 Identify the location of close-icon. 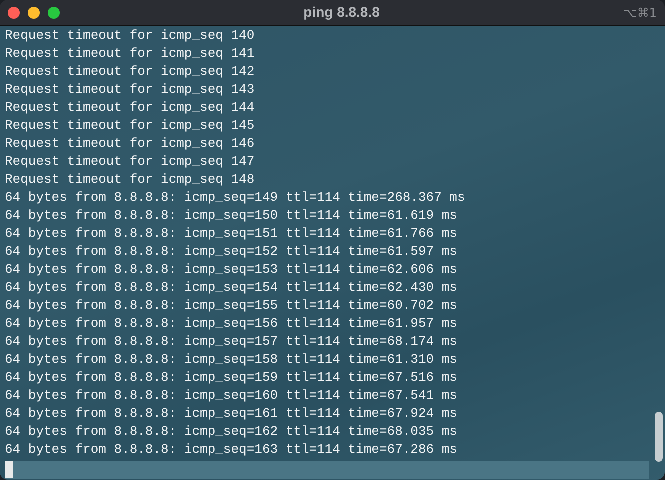
(14, 12).